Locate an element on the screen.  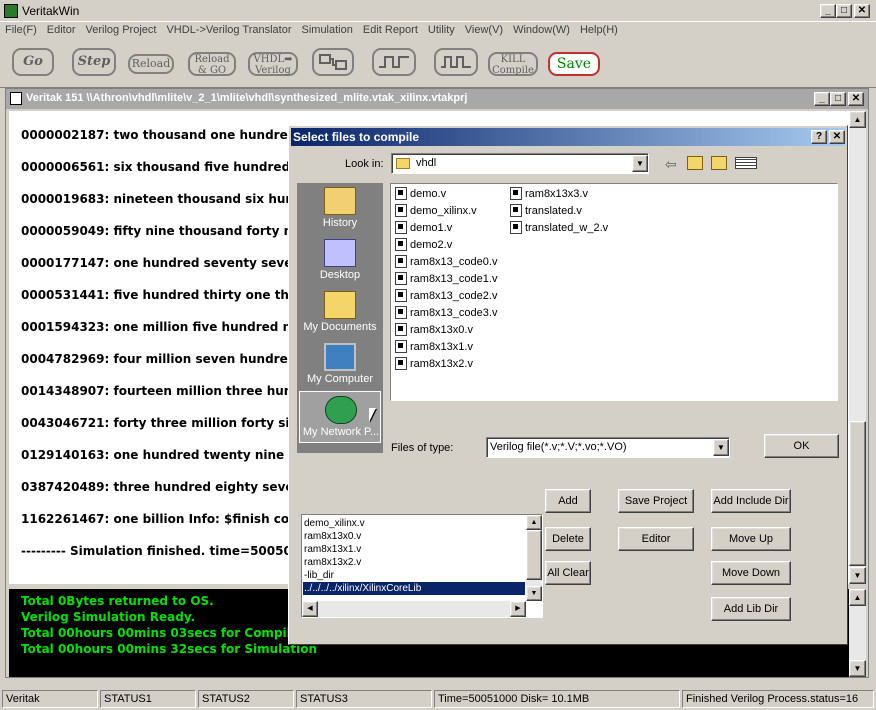
waveform2-button is located at coordinates (456, 62).